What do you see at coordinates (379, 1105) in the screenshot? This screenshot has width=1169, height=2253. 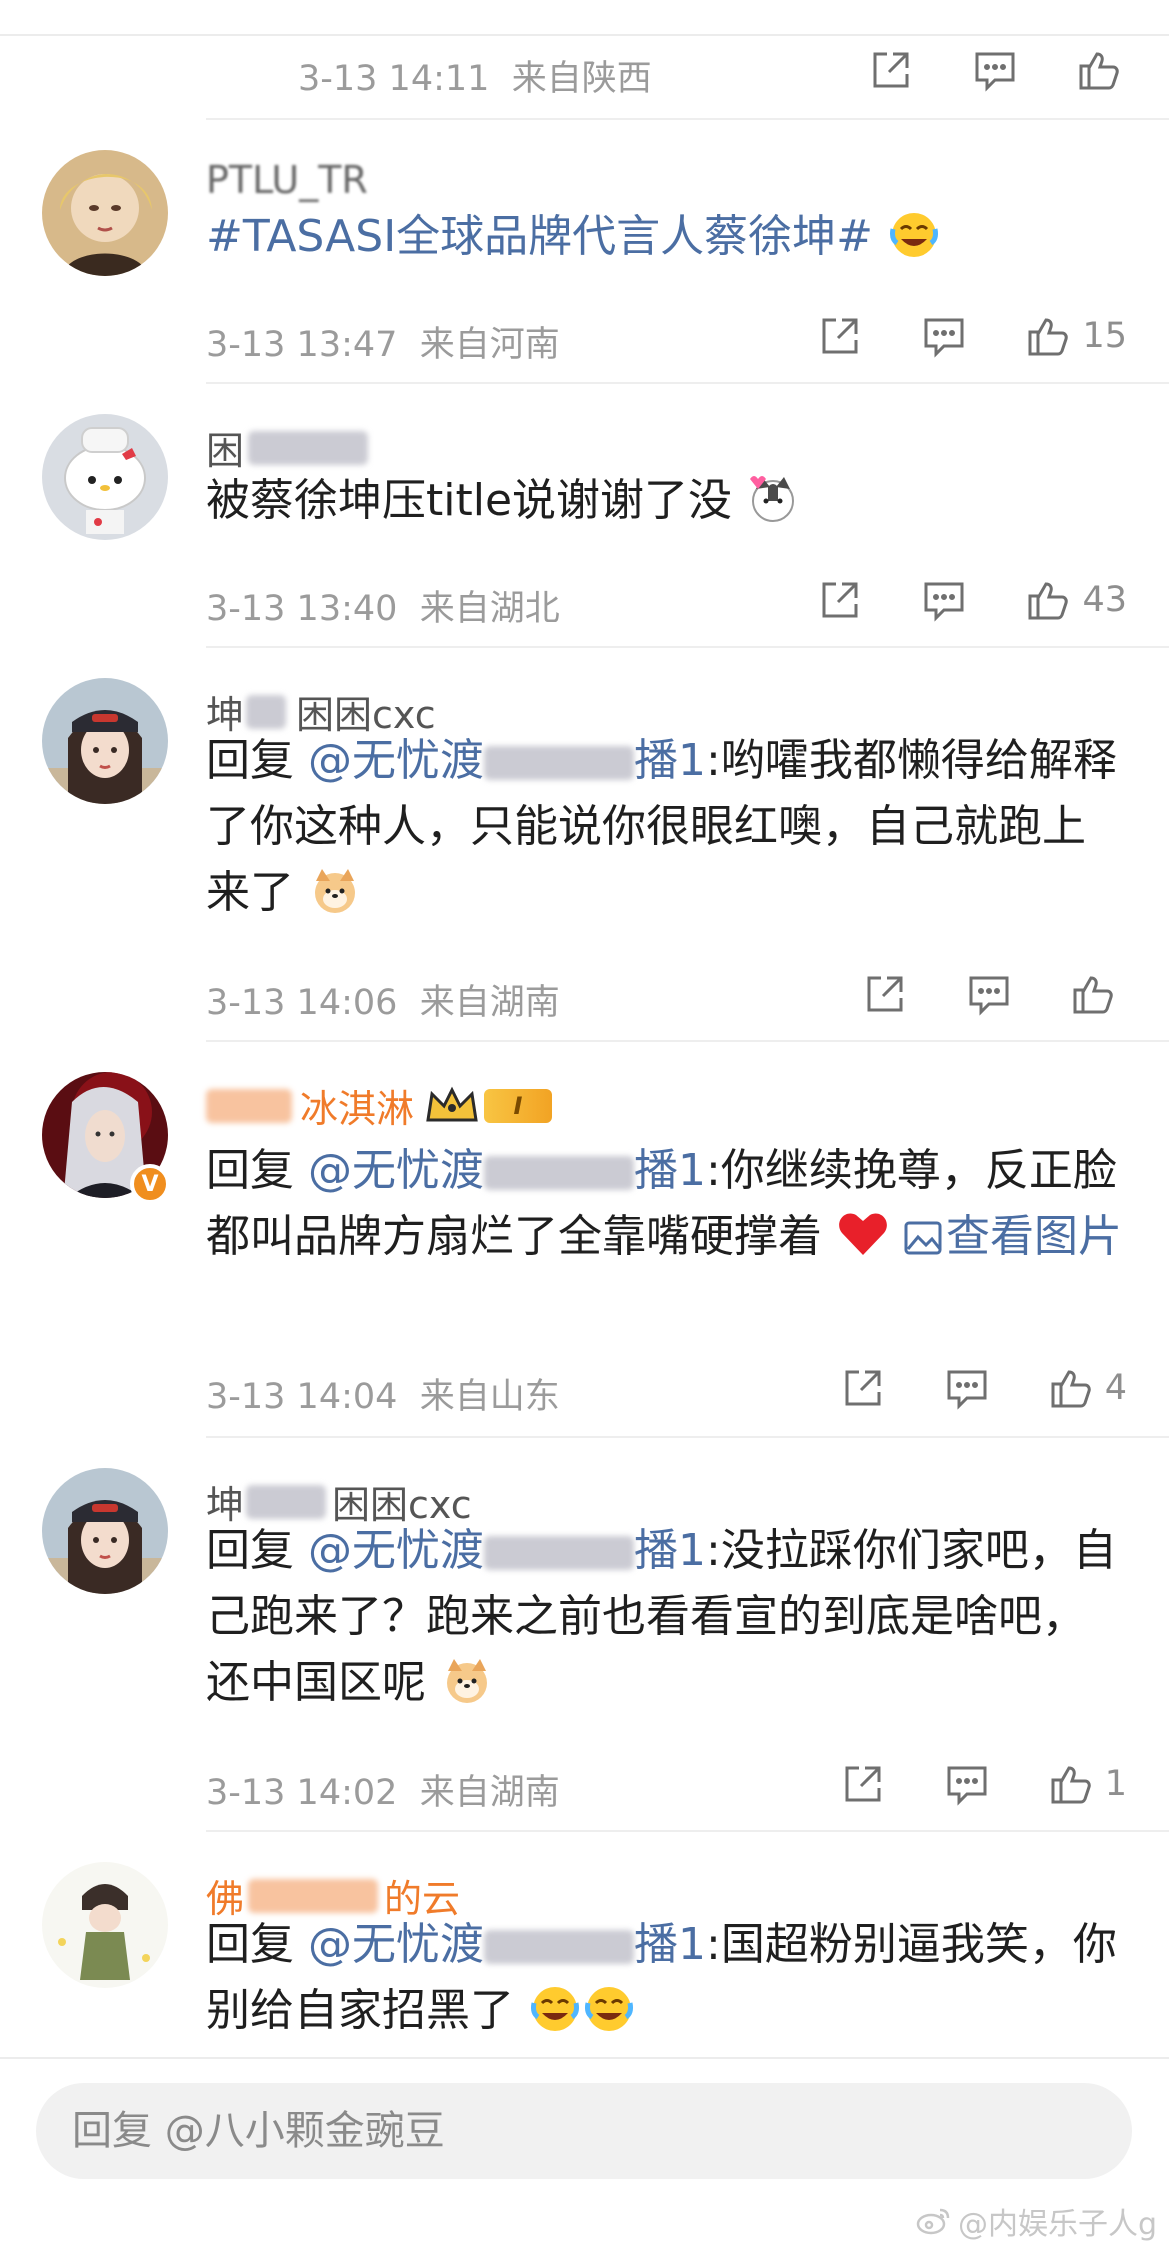 I see `username: 冰淇淋 I` at bounding box center [379, 1105].